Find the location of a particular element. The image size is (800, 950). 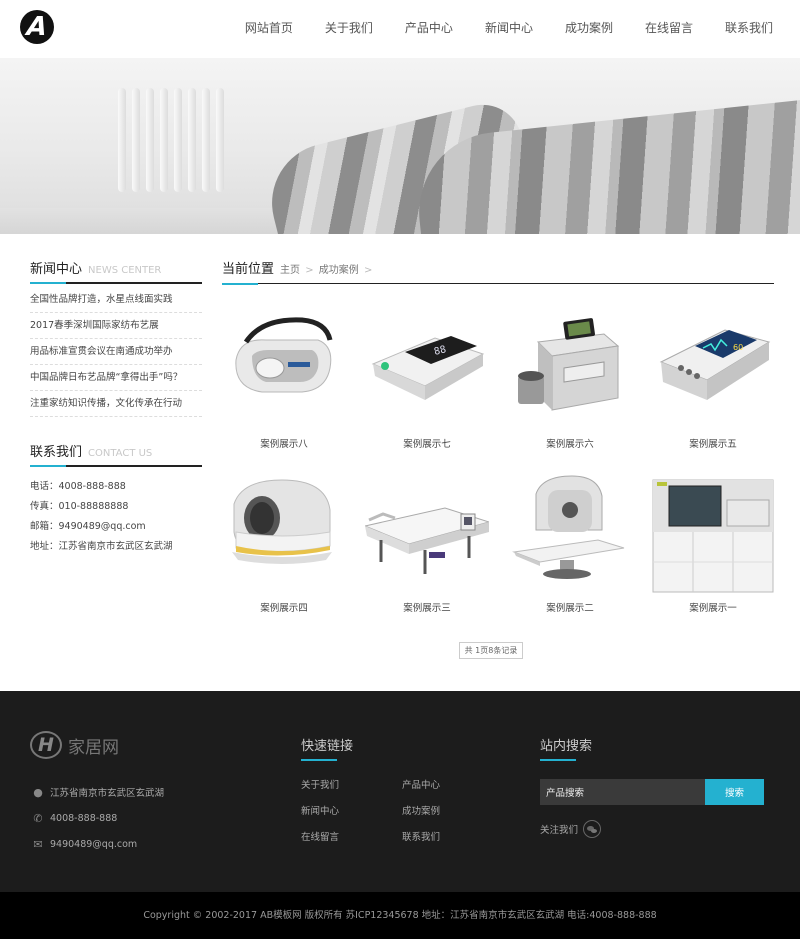

quick-links-title: 快速链接 is located at coordinates (381, 748).